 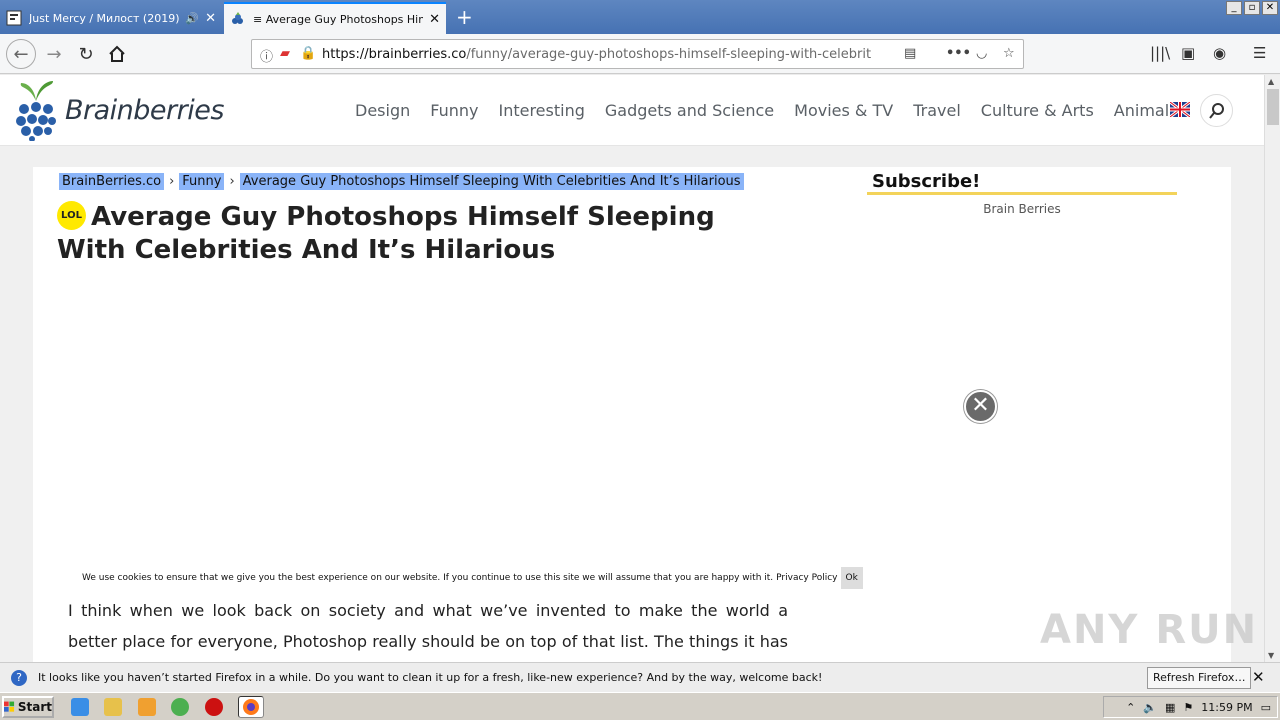 What do you see at coordinates (202, 181) in the screenshot?
I see `breadcrumb-funny: Funny` at bounding box center [202, 181].